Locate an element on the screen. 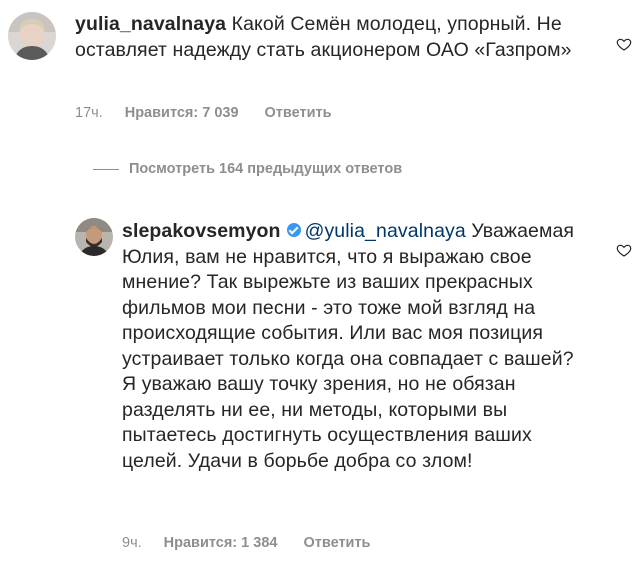 The image size is (640, 571). comment-time: 9ч. is located at coordinates (132, 543).